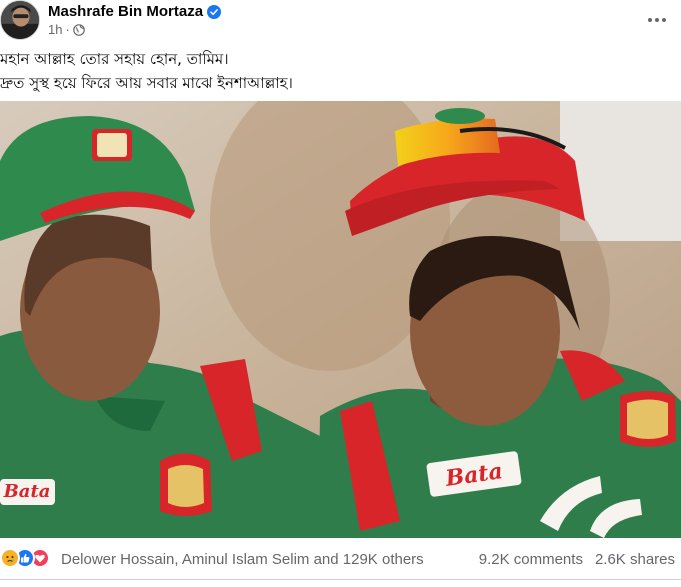  I want to click on left-jersey-sponsor-text: Bata, so click(27, 491).